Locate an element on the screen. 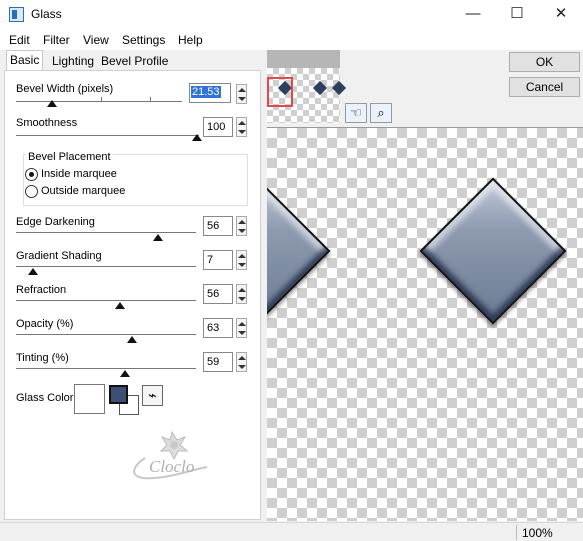 The height and width of the screenshot is (541, 583). glass-color-swatch is located at coordinates (89, 399).